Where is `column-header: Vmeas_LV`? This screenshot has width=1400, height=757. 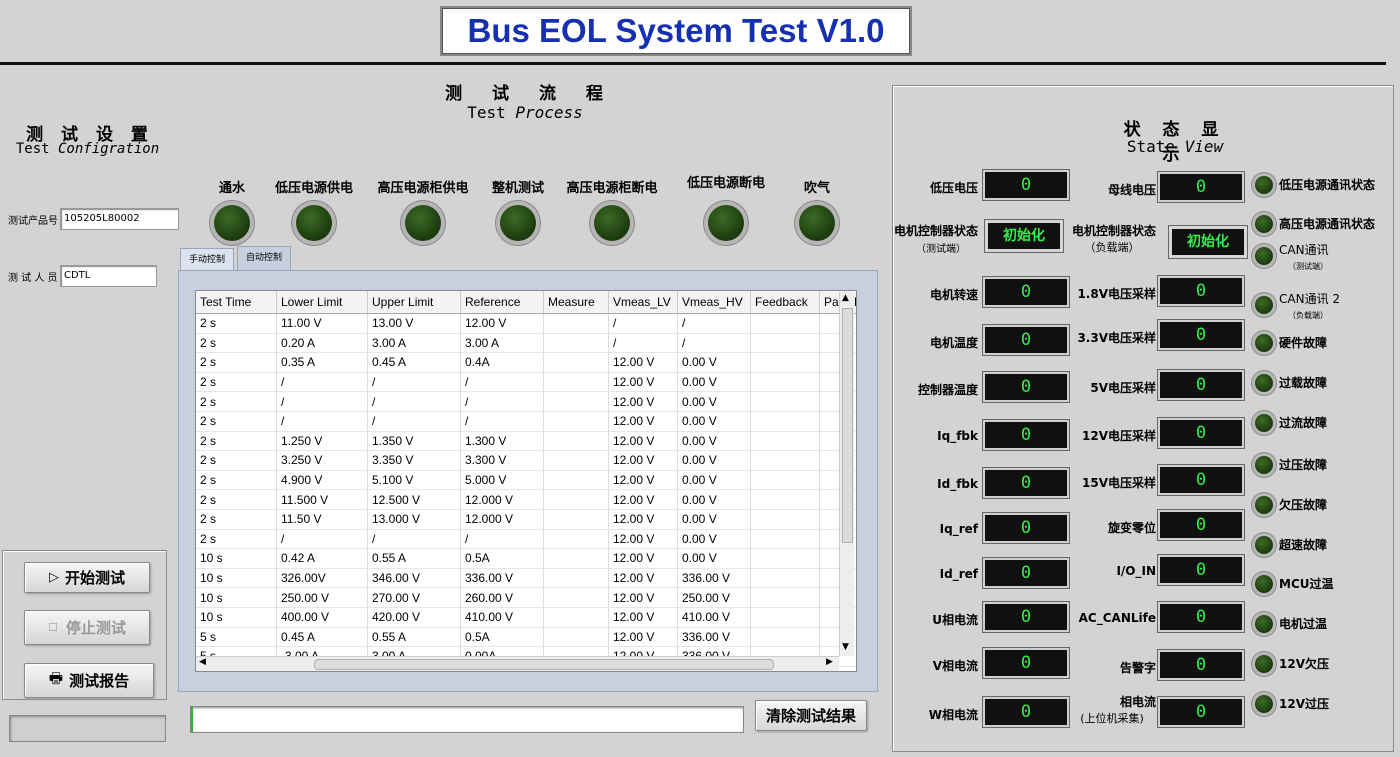 column-header: Vmeas_LV is located at coordinates (643, 302).